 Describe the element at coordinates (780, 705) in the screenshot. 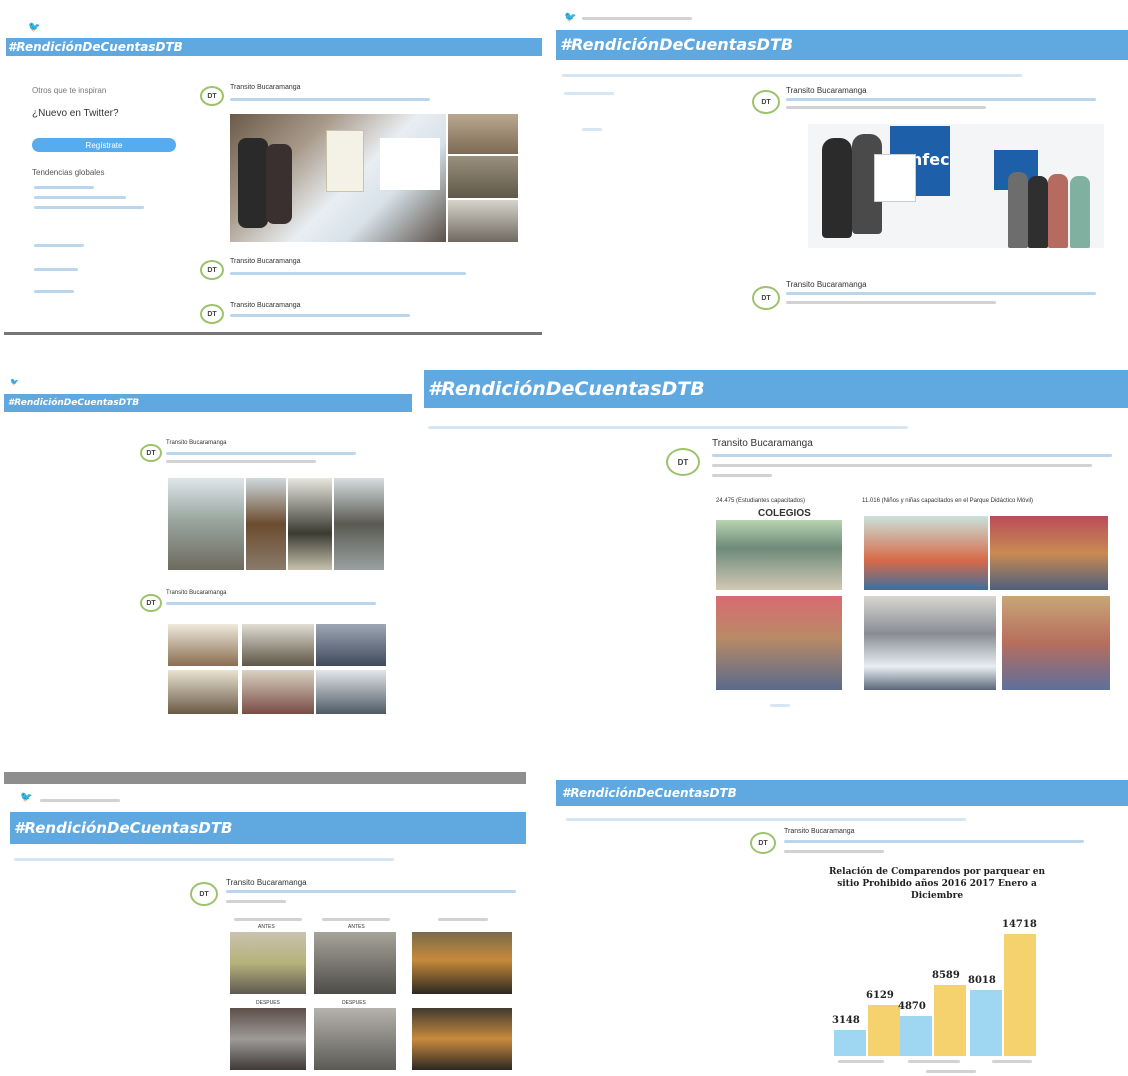

I see `tweet-footer` at that location.